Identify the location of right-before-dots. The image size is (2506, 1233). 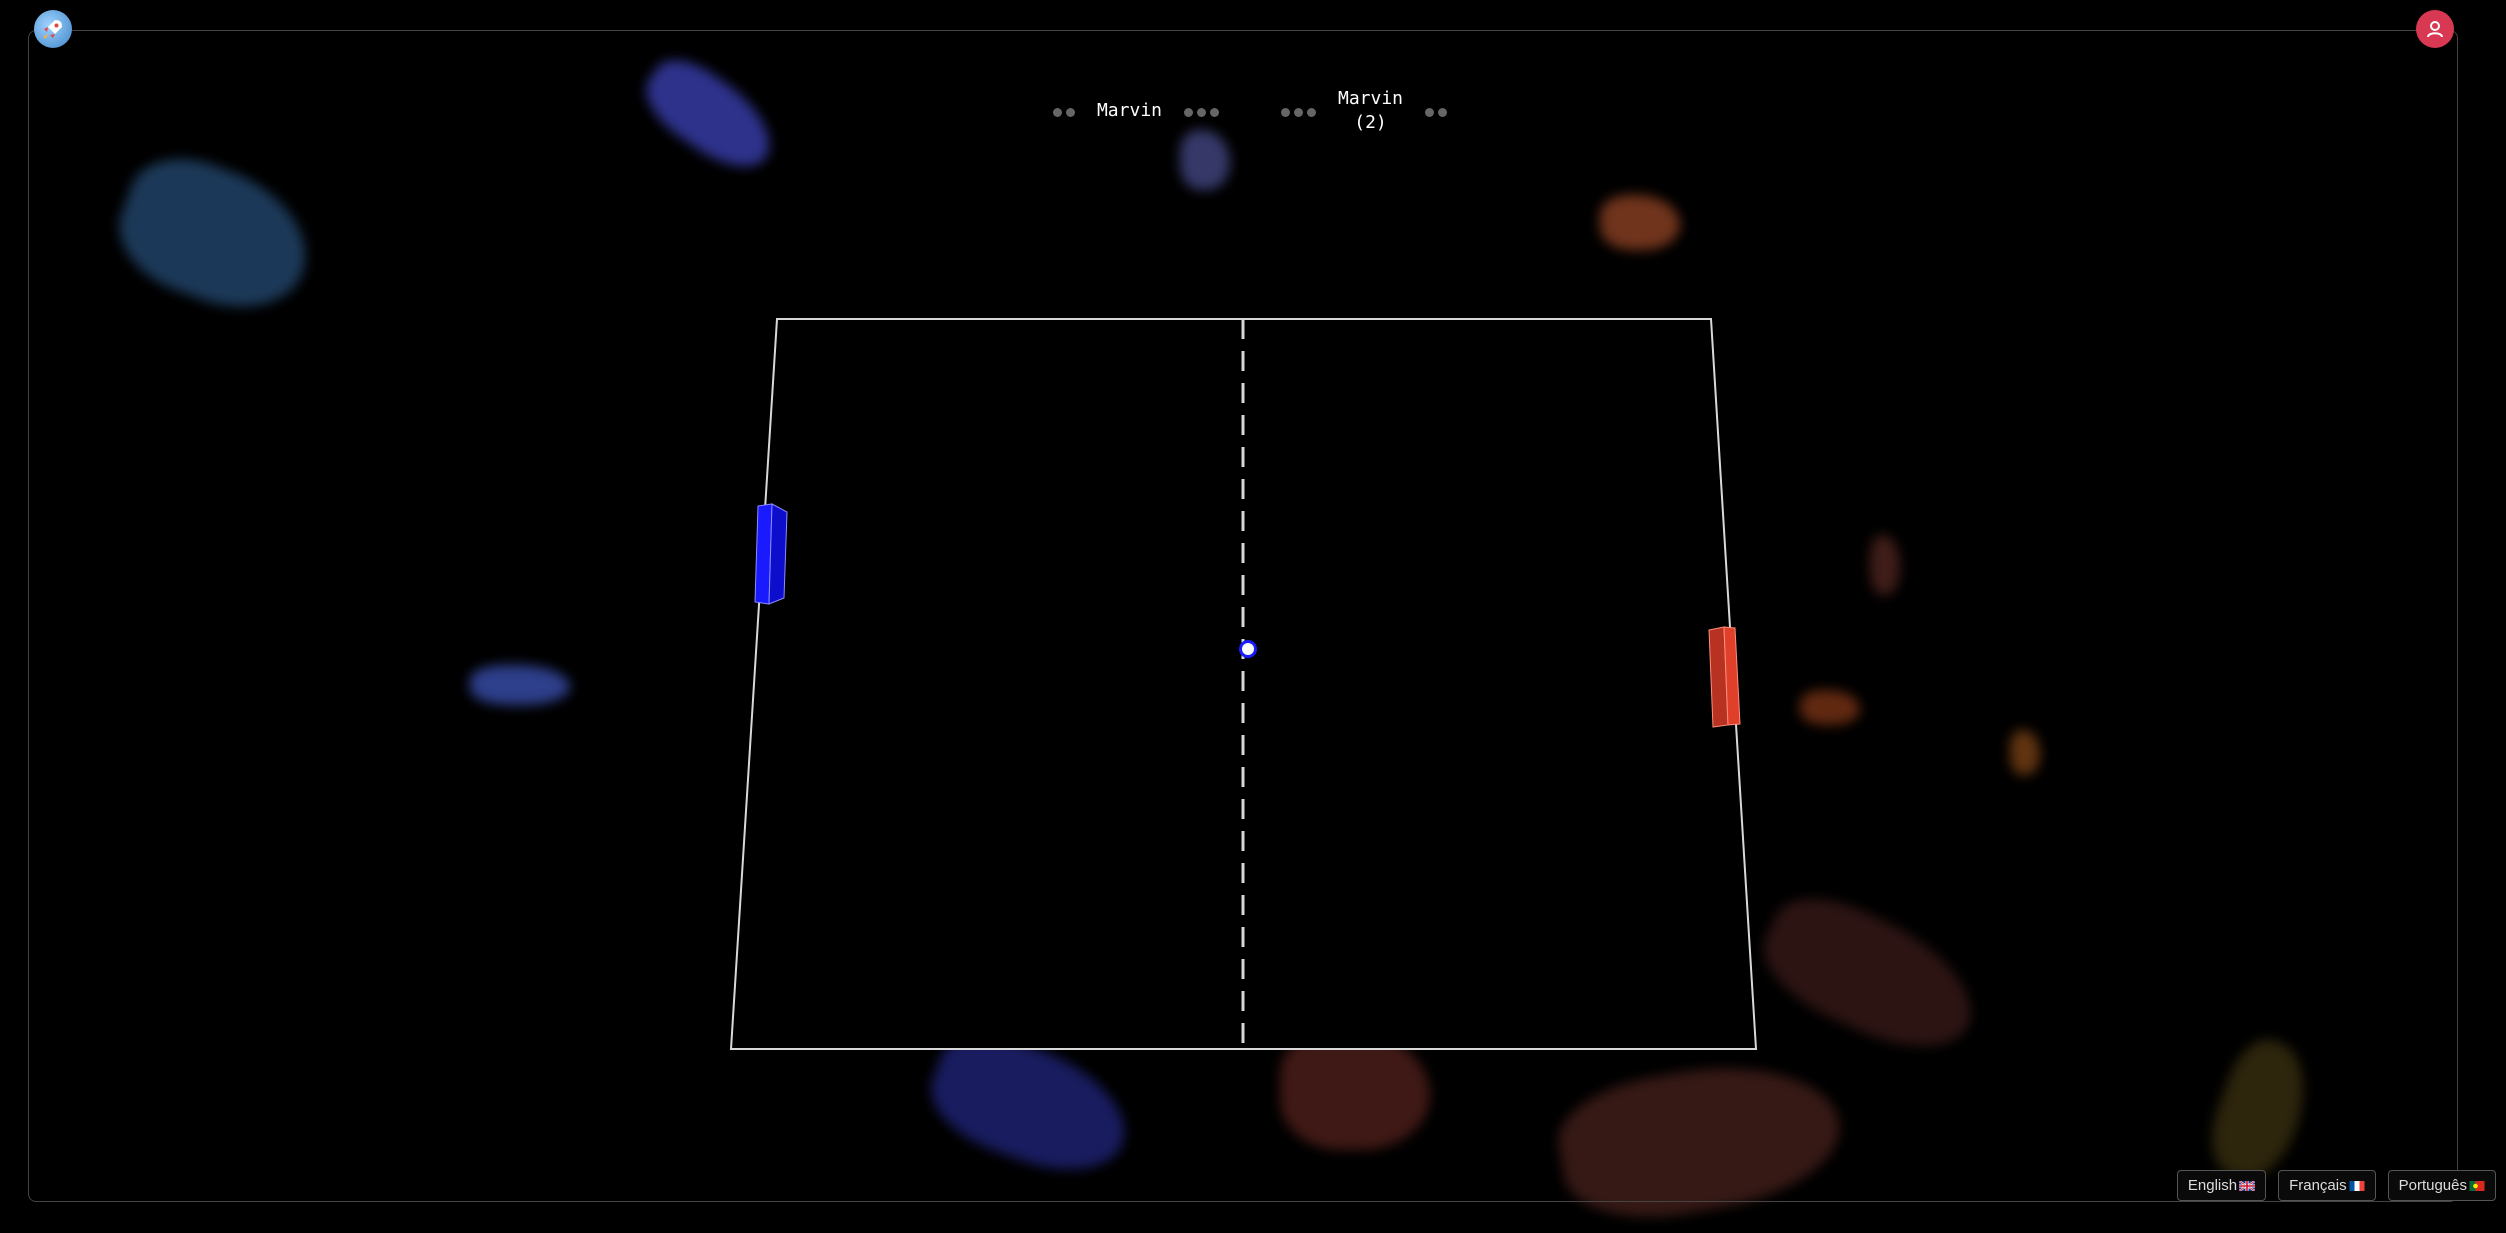
(1298, 112).